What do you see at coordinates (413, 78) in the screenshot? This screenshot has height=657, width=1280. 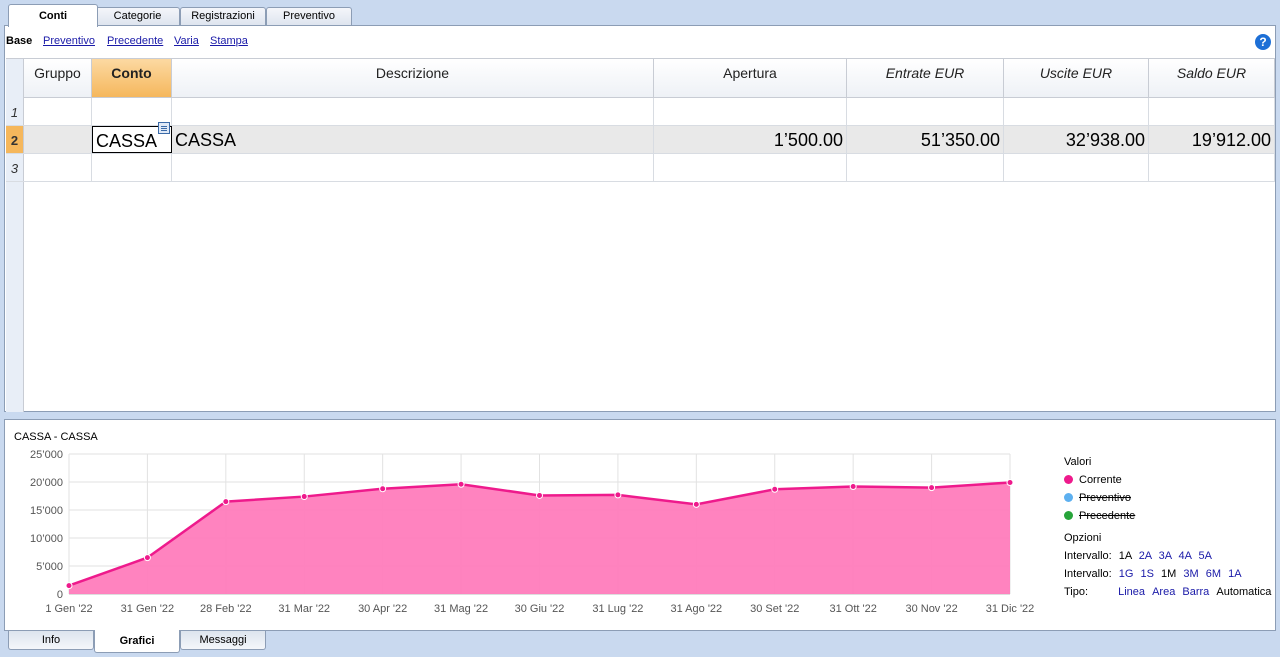 I see `header-descrizione: Descrizione` at bounding box center [413, 78].